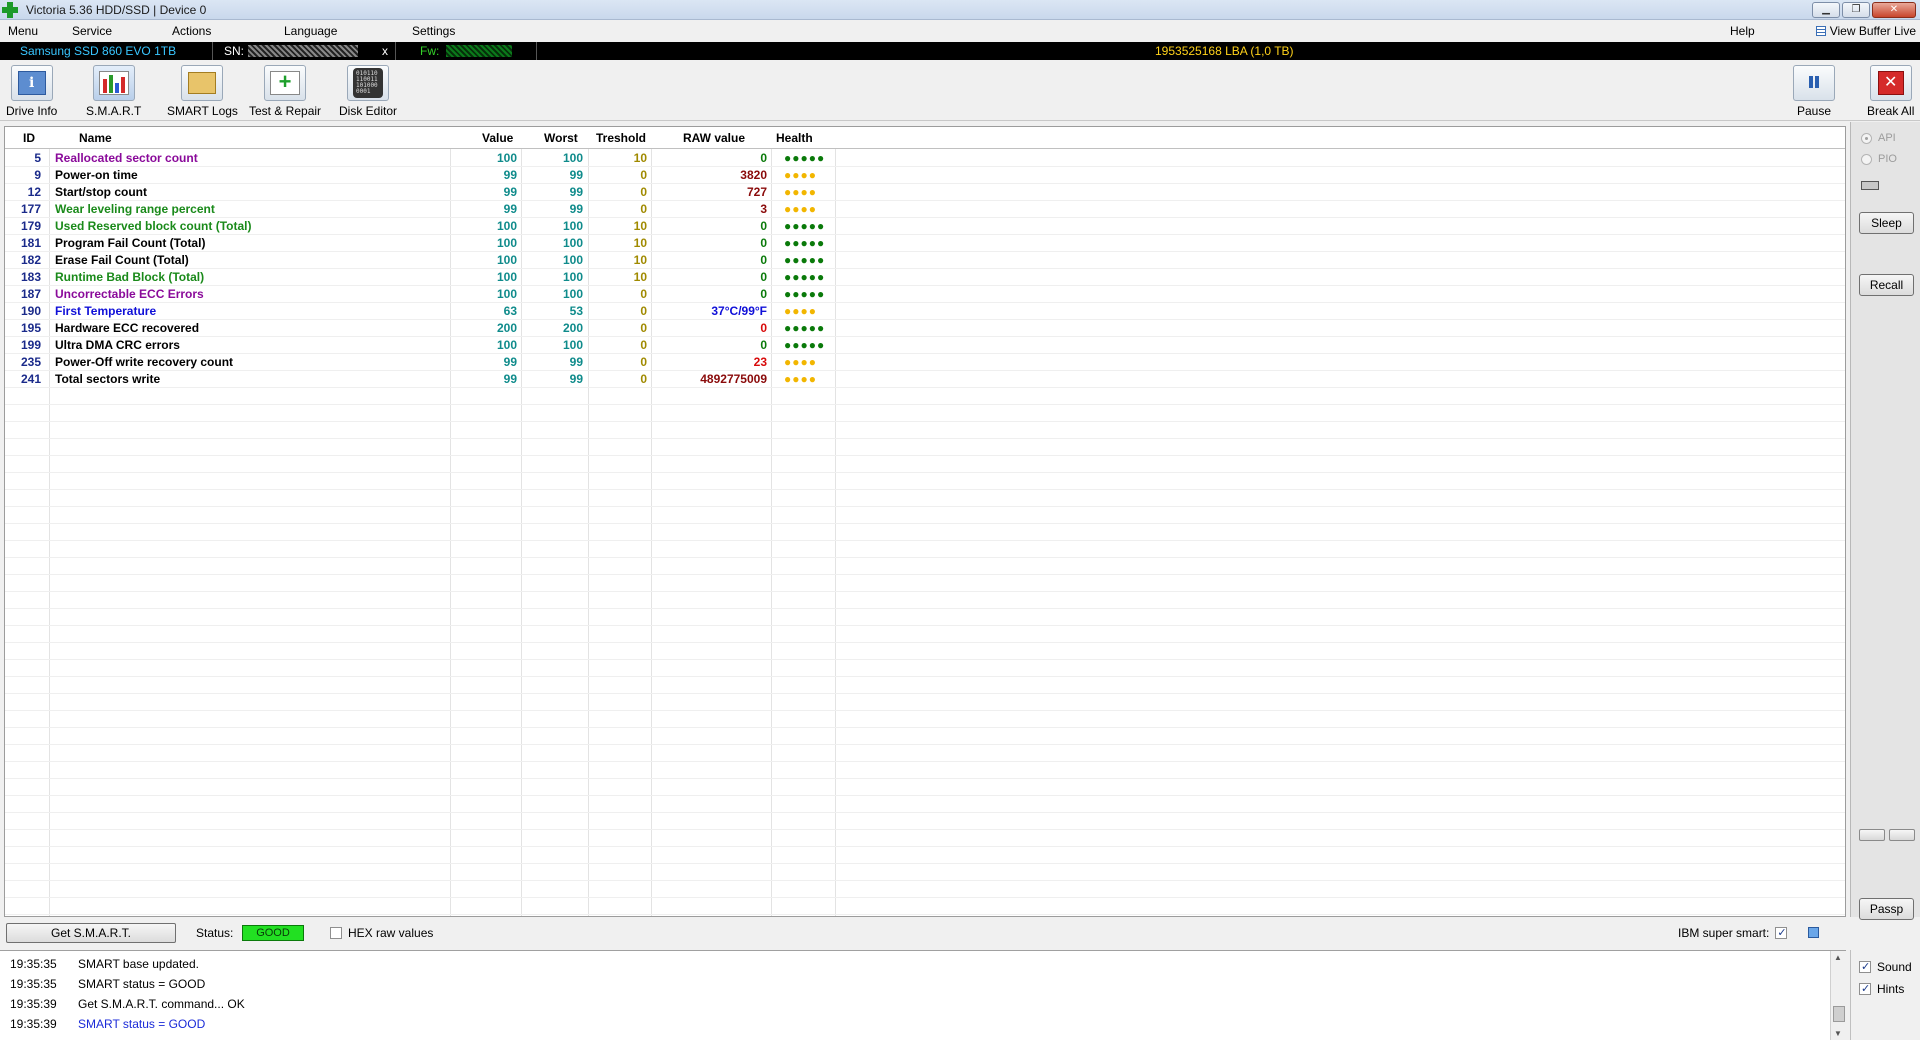 The height and width of the screenshot is (1040, 1920). What do you see at coordinates (129, 294) in the screenshot?
I see `cell-name: Uncorrectable ECC Errors` at bounding box center [129, 294].